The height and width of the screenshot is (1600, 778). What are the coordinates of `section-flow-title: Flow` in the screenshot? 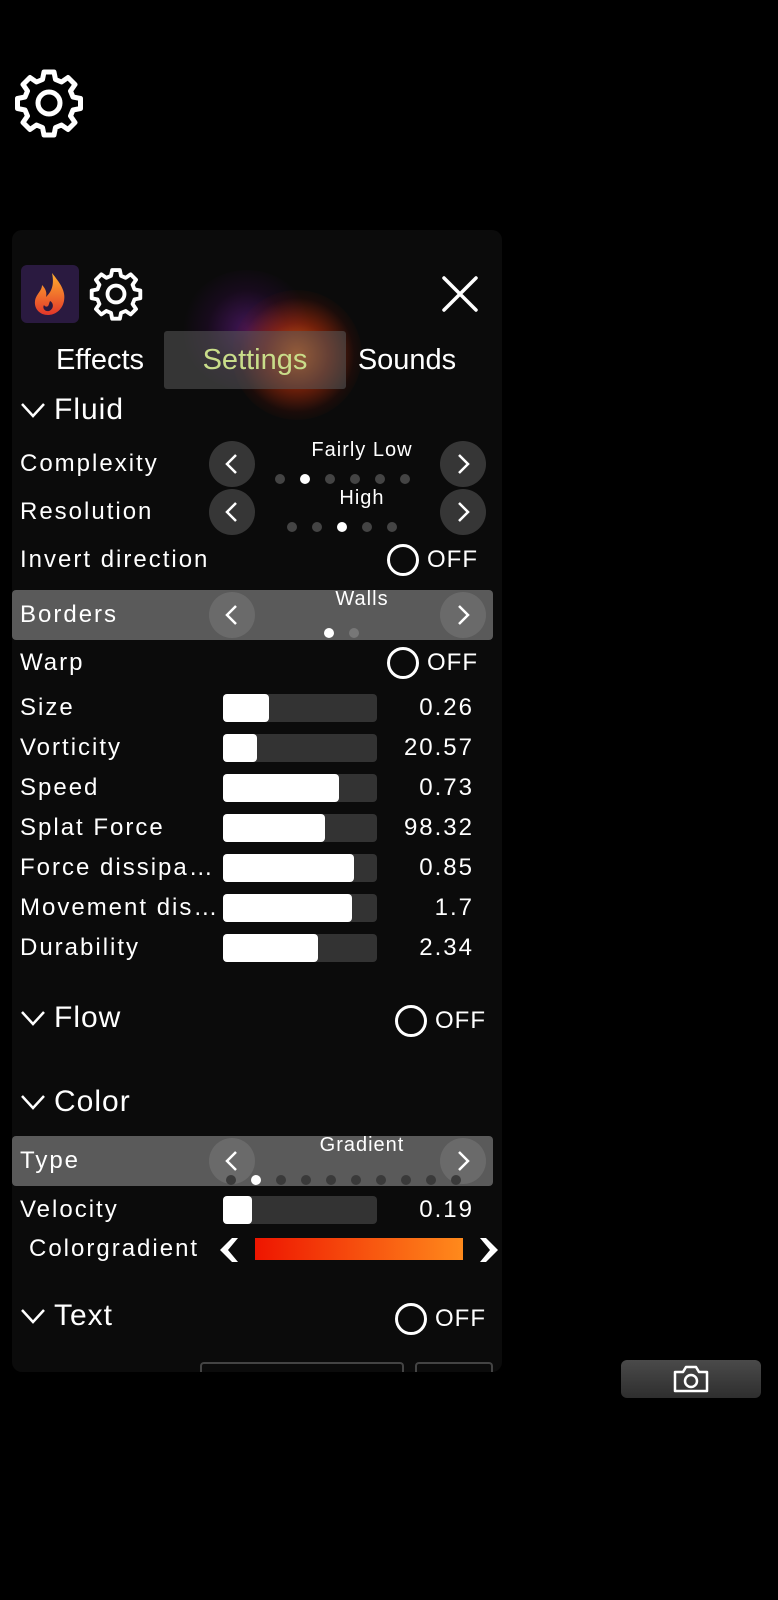 It's located at (88, 1017).